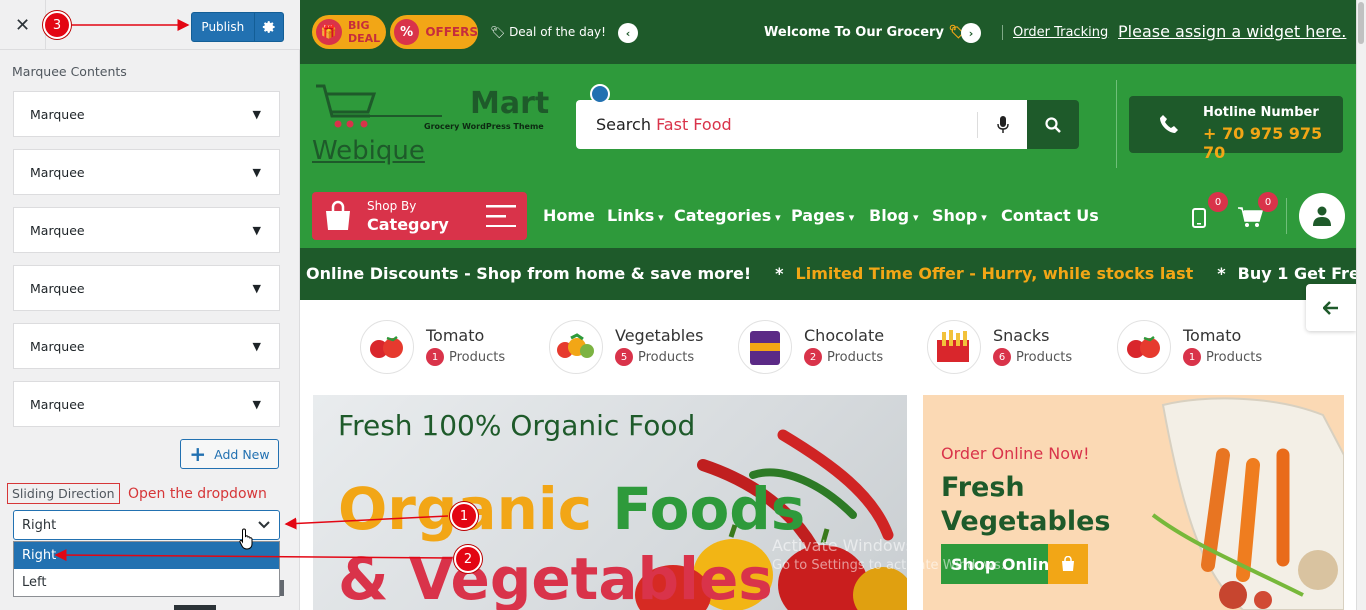 This screenshot has height=610, width=1366. I want to click on category-card: Chocolate 2 Products, so click(828, 348).